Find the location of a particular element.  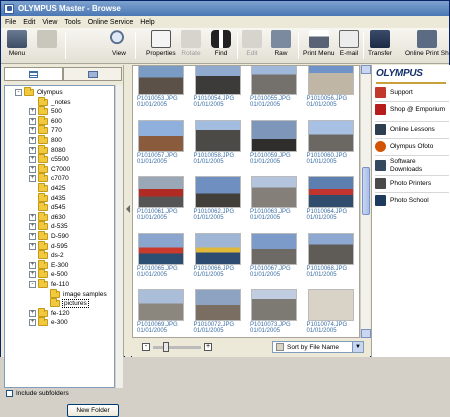

menu-button: Menu is located at coordinates (17, 46).